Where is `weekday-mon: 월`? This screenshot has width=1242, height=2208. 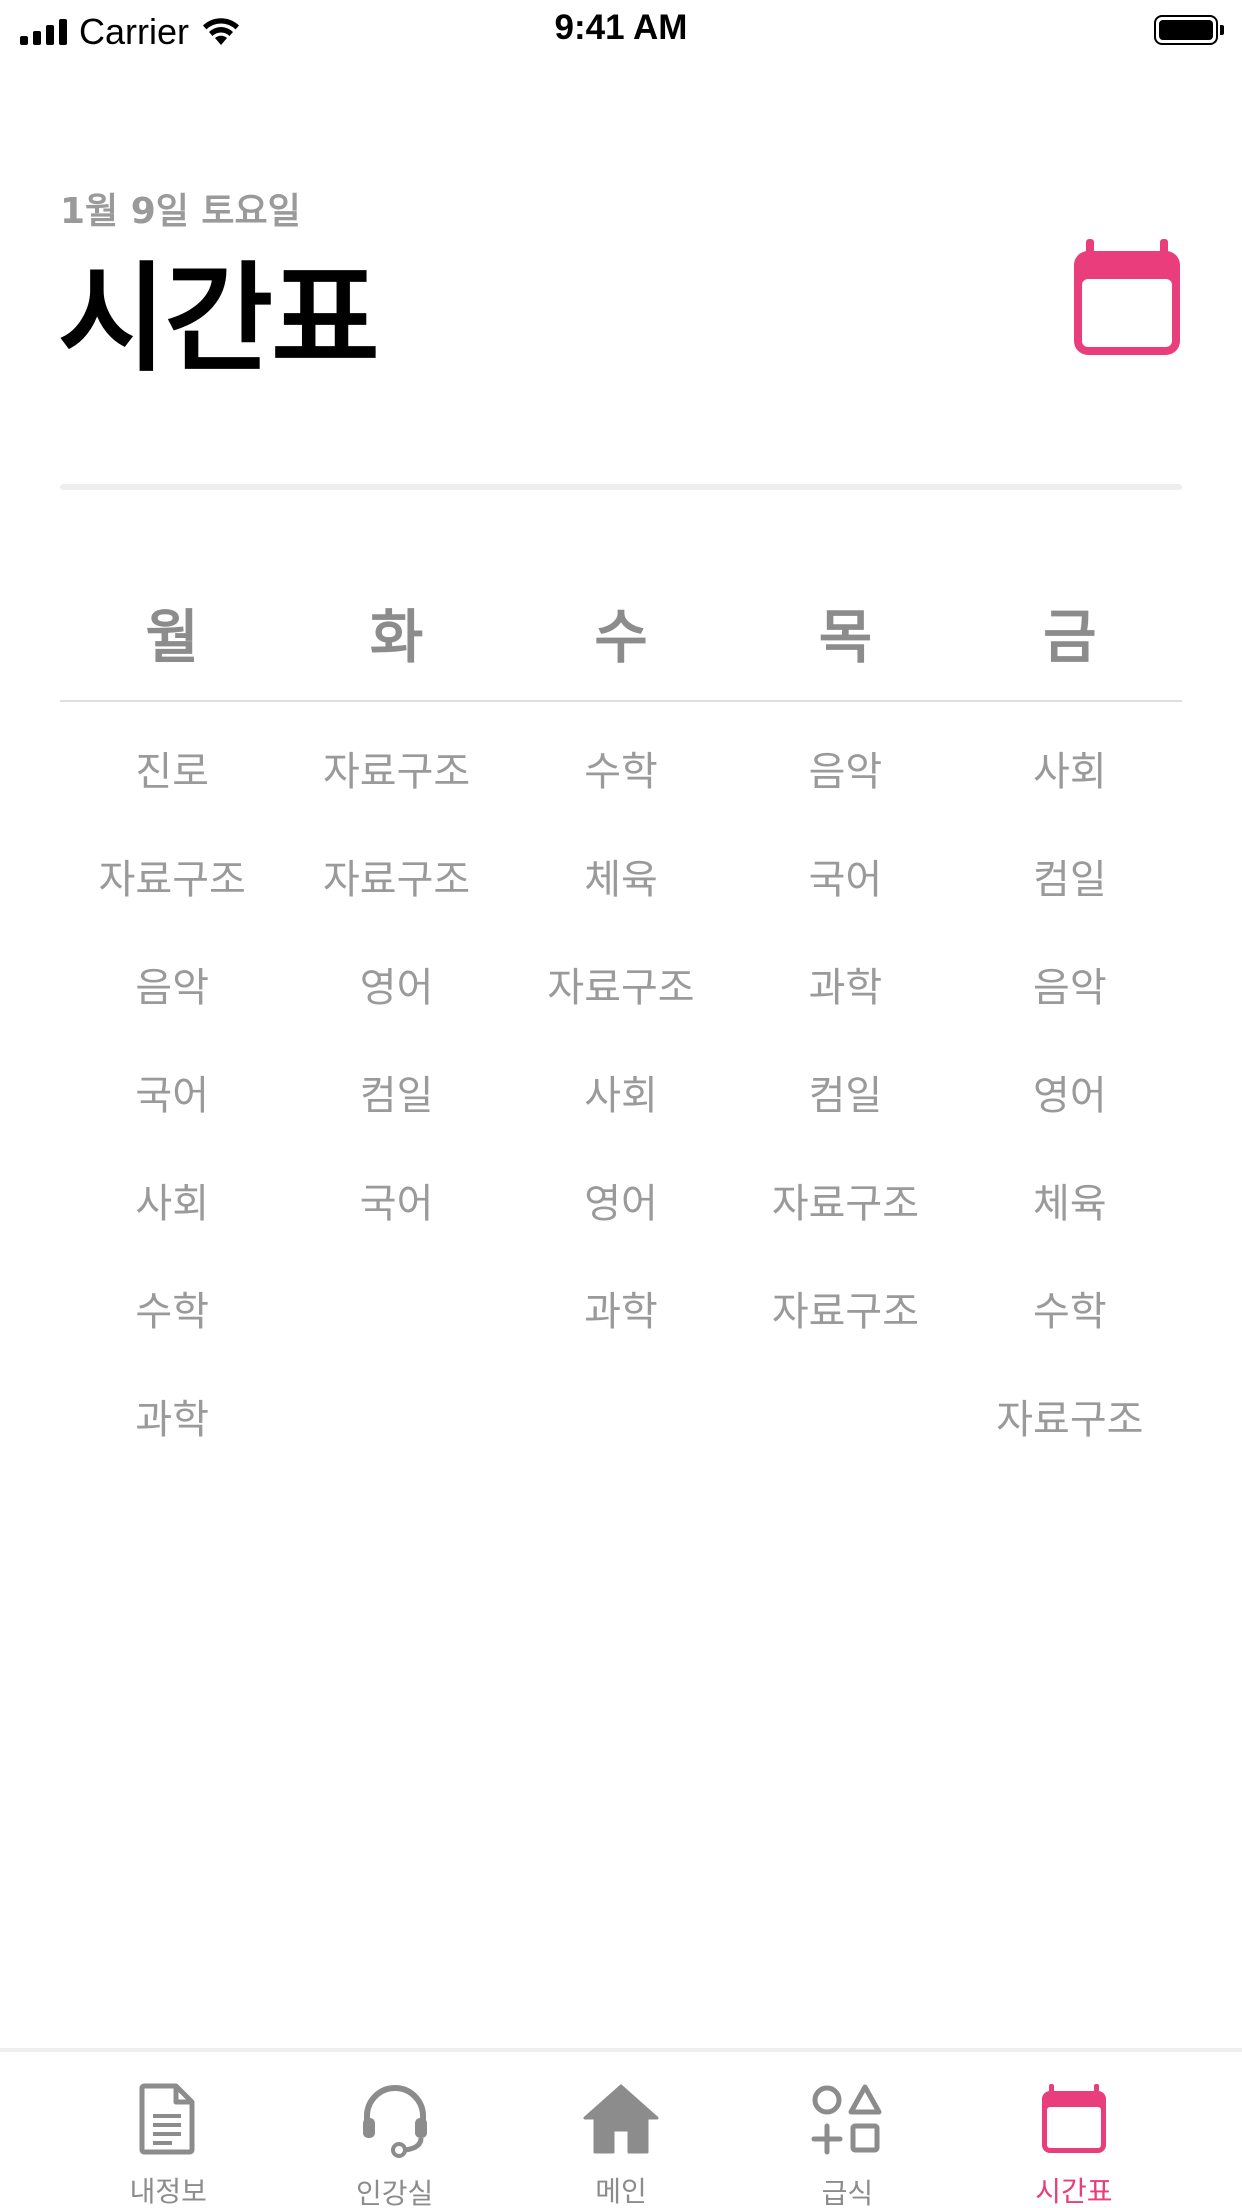 weekday-mon: 월 is located at coordinates (172, 637).